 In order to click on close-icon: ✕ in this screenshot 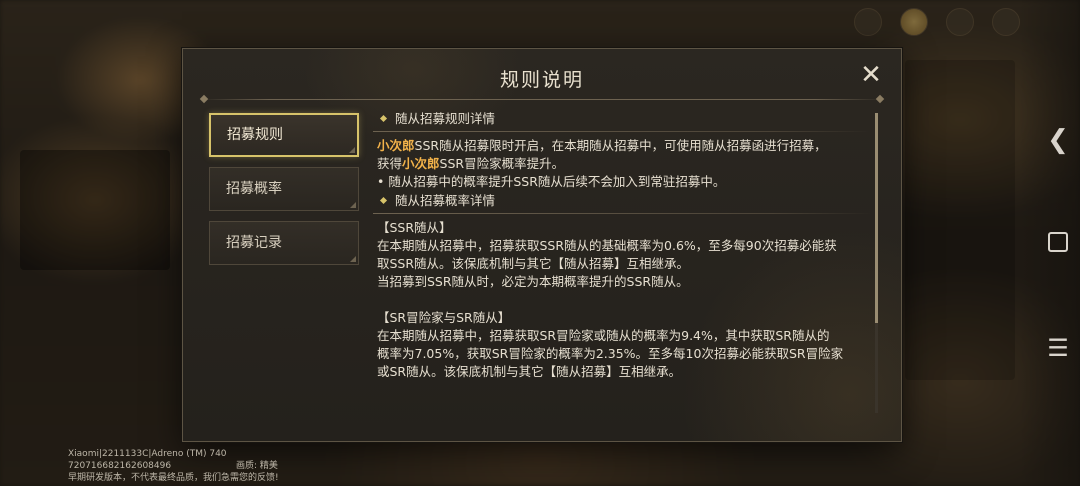, I will do `click(871, 75)`.